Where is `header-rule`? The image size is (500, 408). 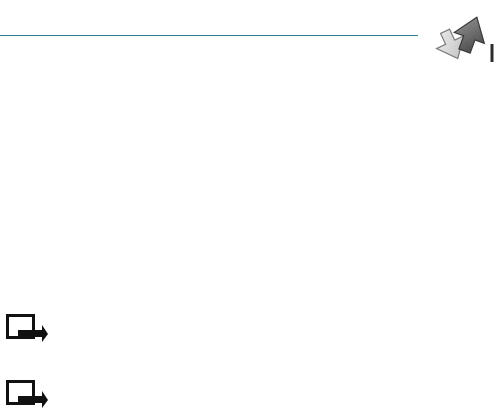
header-rule is located at coordinates (209, 35).